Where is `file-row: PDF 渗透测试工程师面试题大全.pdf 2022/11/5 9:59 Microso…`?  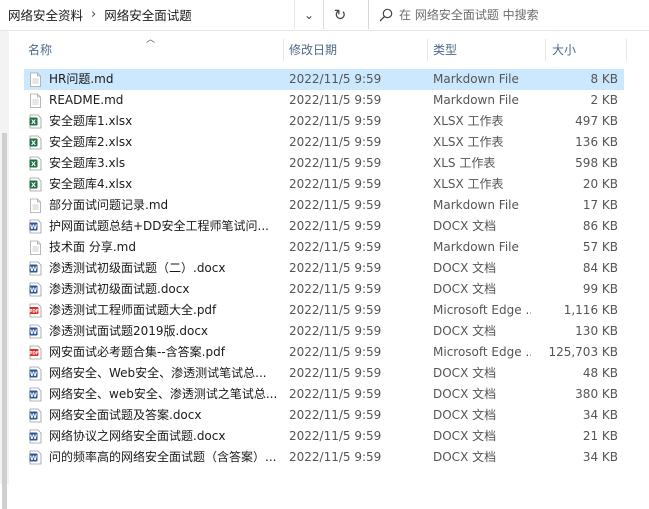 file-row: PDF 渗透测试工程师面试题大全.pdf 2022/11/5 9:59 Microso… is located at coordinates (324, 310).